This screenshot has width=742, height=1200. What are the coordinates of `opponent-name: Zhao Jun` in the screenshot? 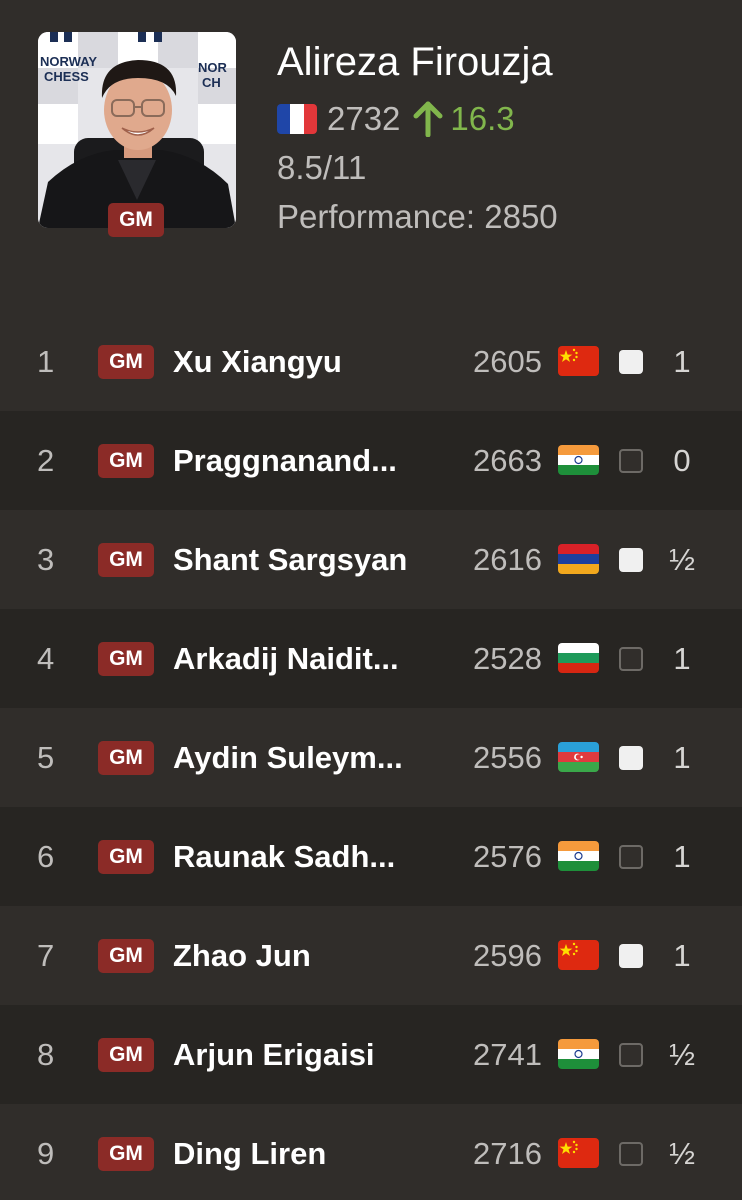 It's located at (242, 955).